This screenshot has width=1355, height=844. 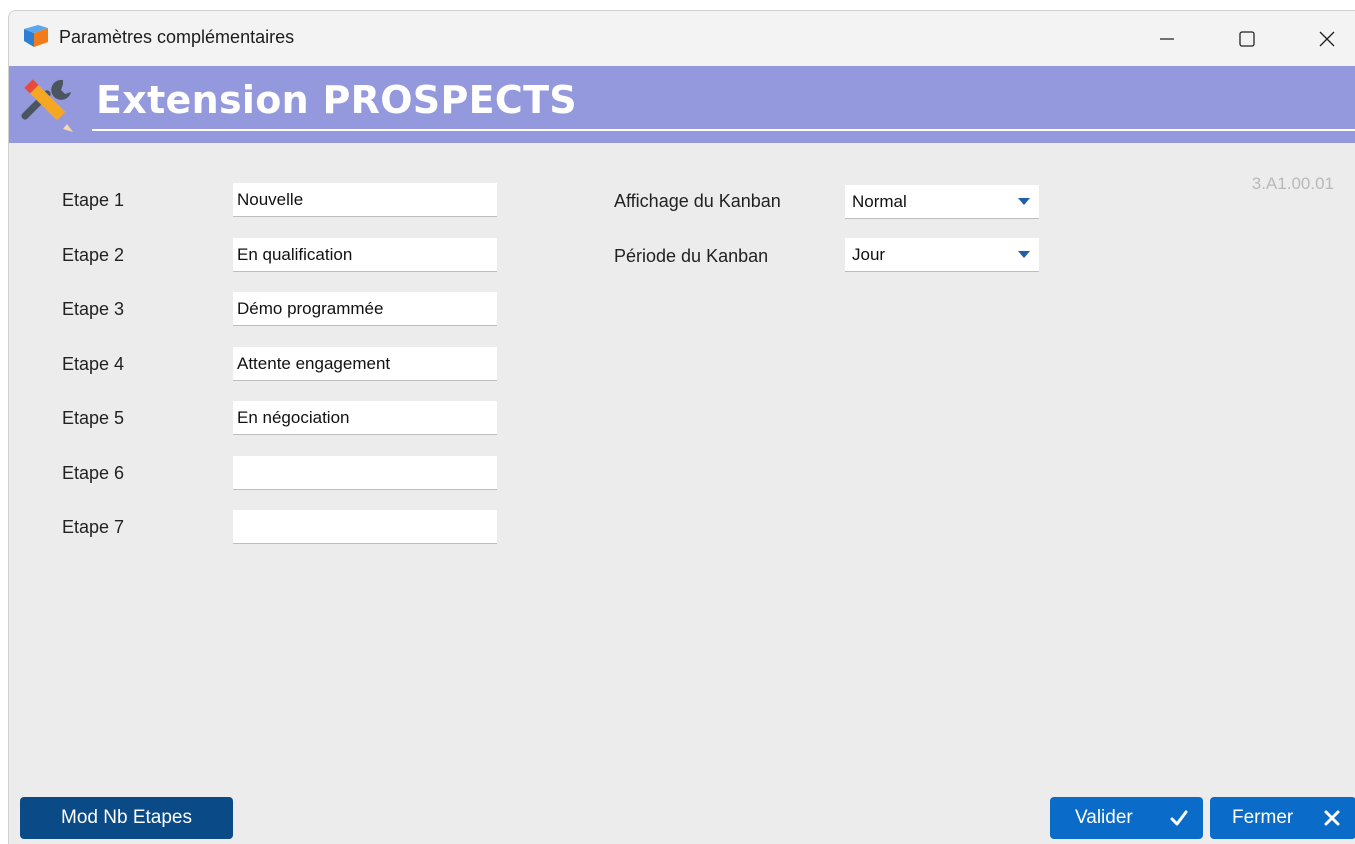 I want to click on etape-2-label: Etape 2, so click(x=93, y=255).